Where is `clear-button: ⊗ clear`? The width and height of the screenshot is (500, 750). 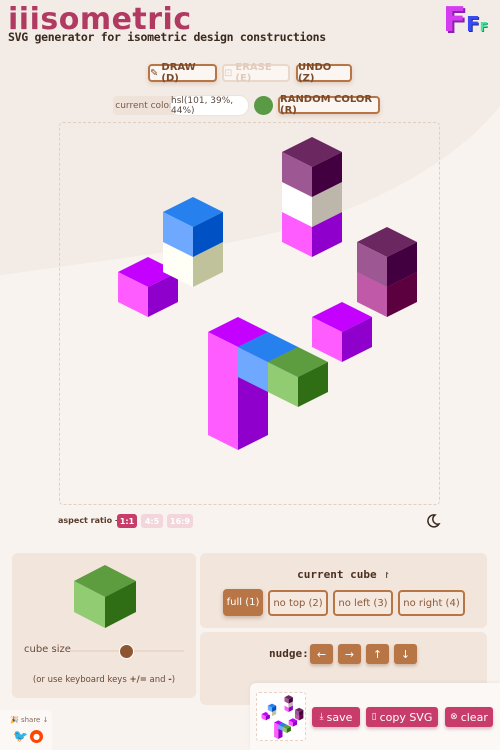 clear-button: ⊗ clear is located at coordinates (469, 717).